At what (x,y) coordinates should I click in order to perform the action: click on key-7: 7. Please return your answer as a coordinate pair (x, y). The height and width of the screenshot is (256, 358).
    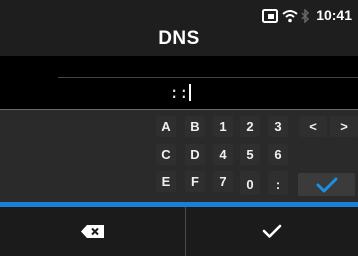
    Looking at the image, I should click on (223, 181).